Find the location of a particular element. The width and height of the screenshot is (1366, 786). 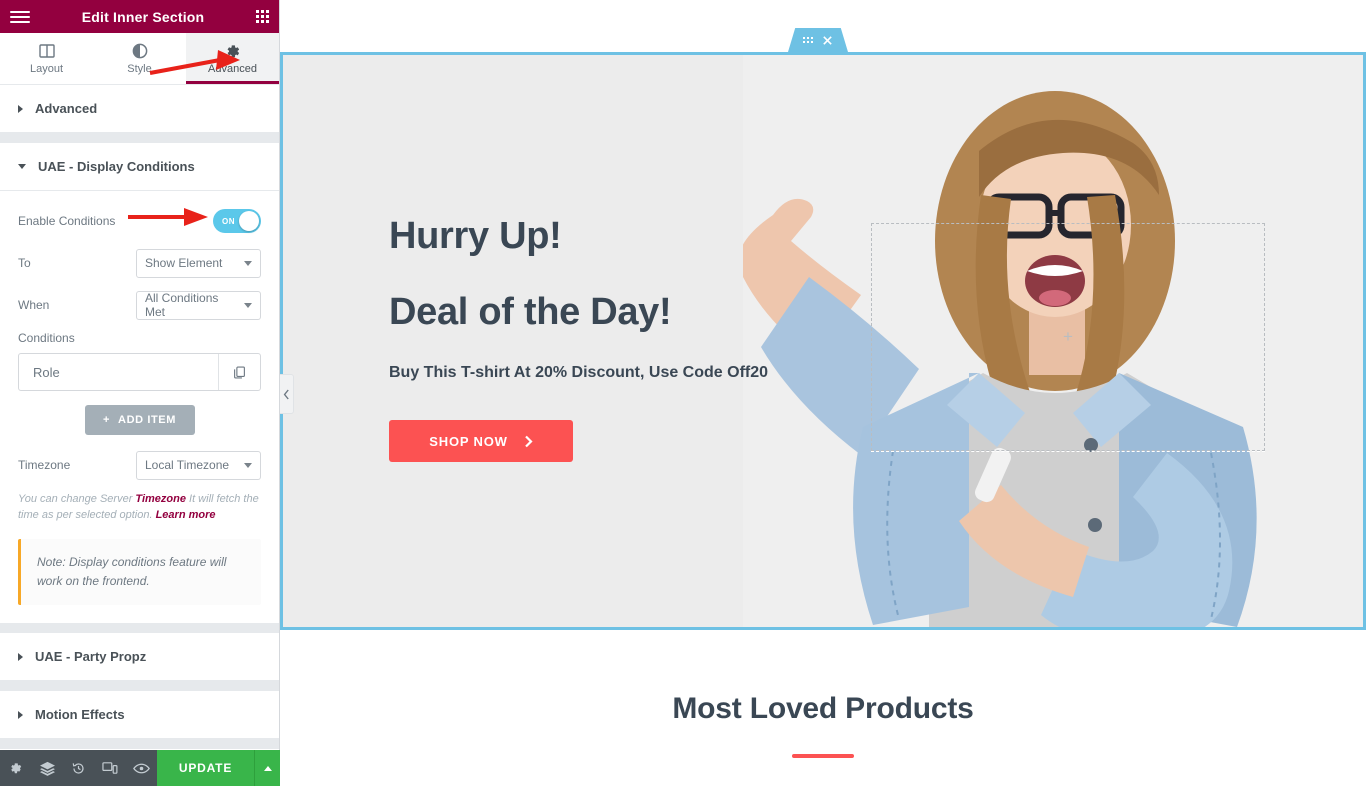

to-select-value: Show Element is located at coordinates (184, 263).